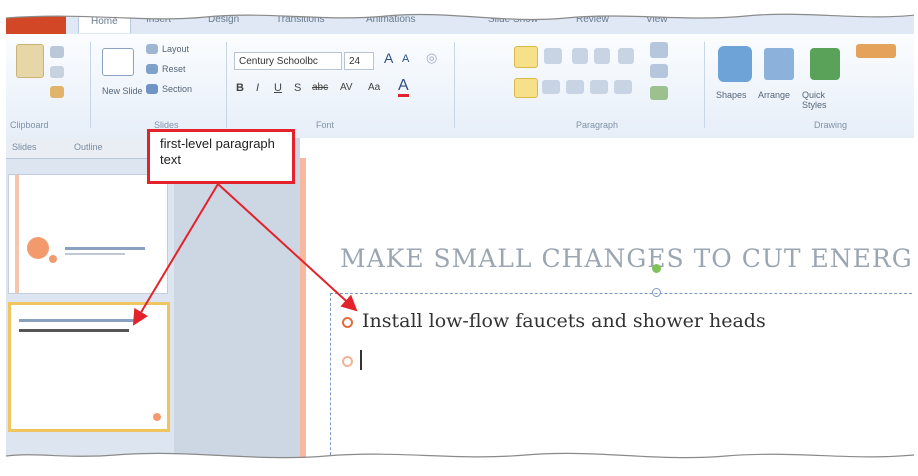 The height and width of the screenshot is (476, 918). Describe the element at coordinates (656, 268) in the screenshot. I see `rotation-handle` at that location.